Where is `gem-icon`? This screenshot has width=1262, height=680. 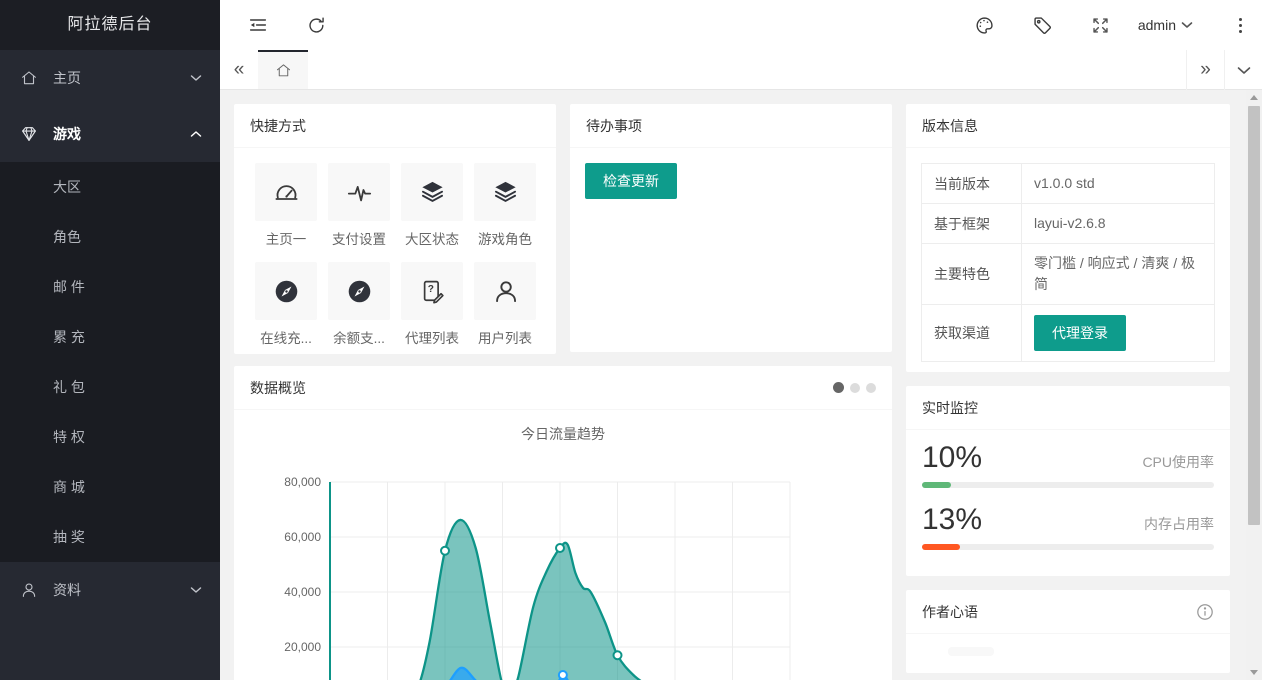 gem-icon is located at coordinates (30, 134).